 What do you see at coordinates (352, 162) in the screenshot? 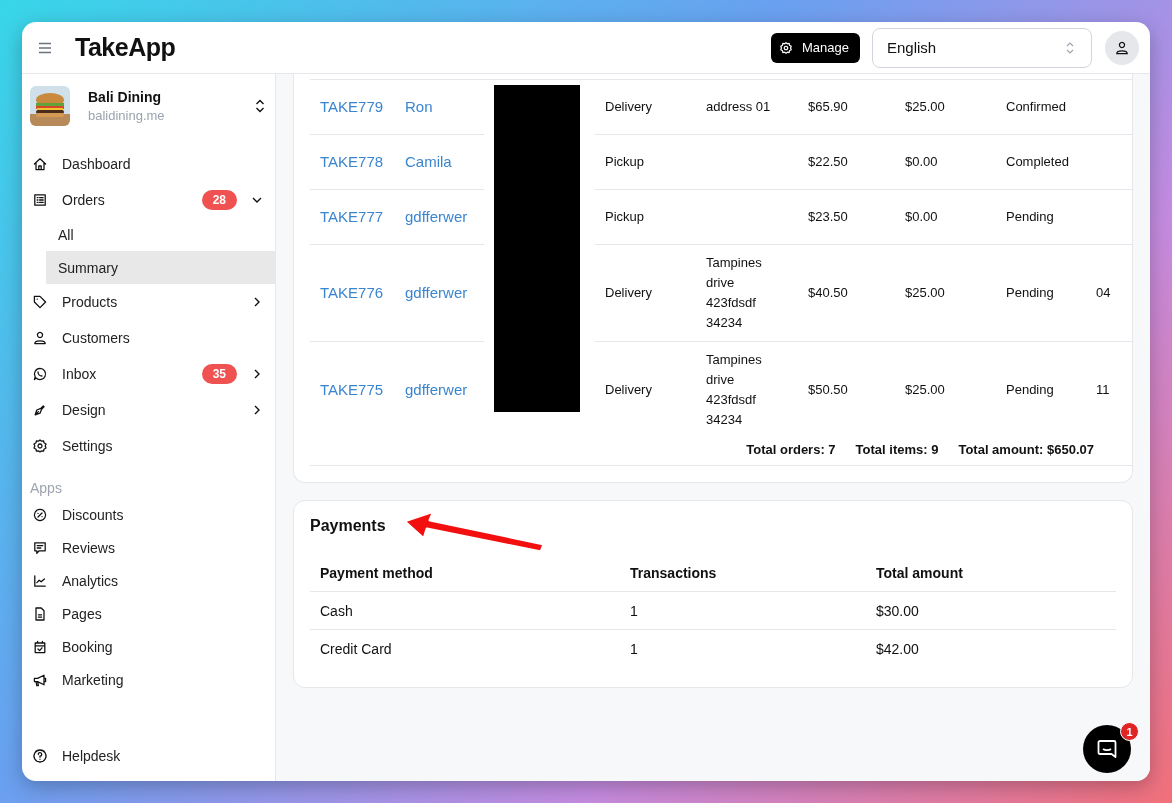
I see `order-link: TAKE778` at bounding box center [352, 162].